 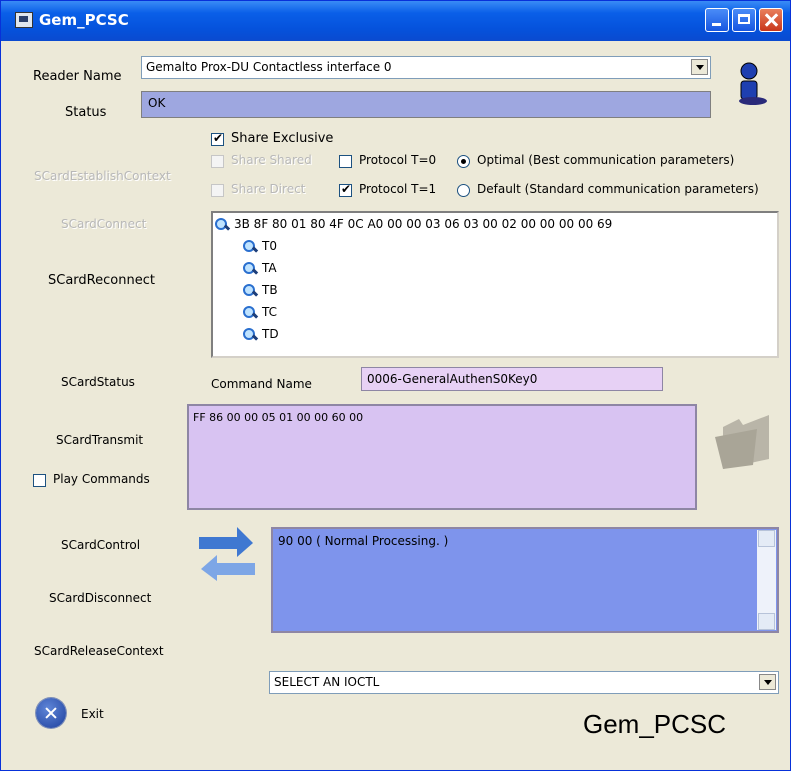 What do you see at coordinates (99, 651) in the screenshot?
I see `scard-release-context-button: SCardReleaseContext` at bounding box center [99, 651].